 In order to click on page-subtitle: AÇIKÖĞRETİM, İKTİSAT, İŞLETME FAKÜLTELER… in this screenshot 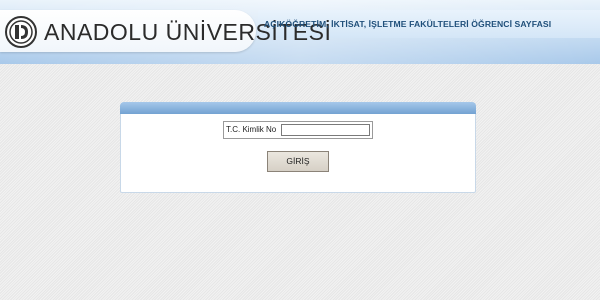, I will do `click(408, 24)`.